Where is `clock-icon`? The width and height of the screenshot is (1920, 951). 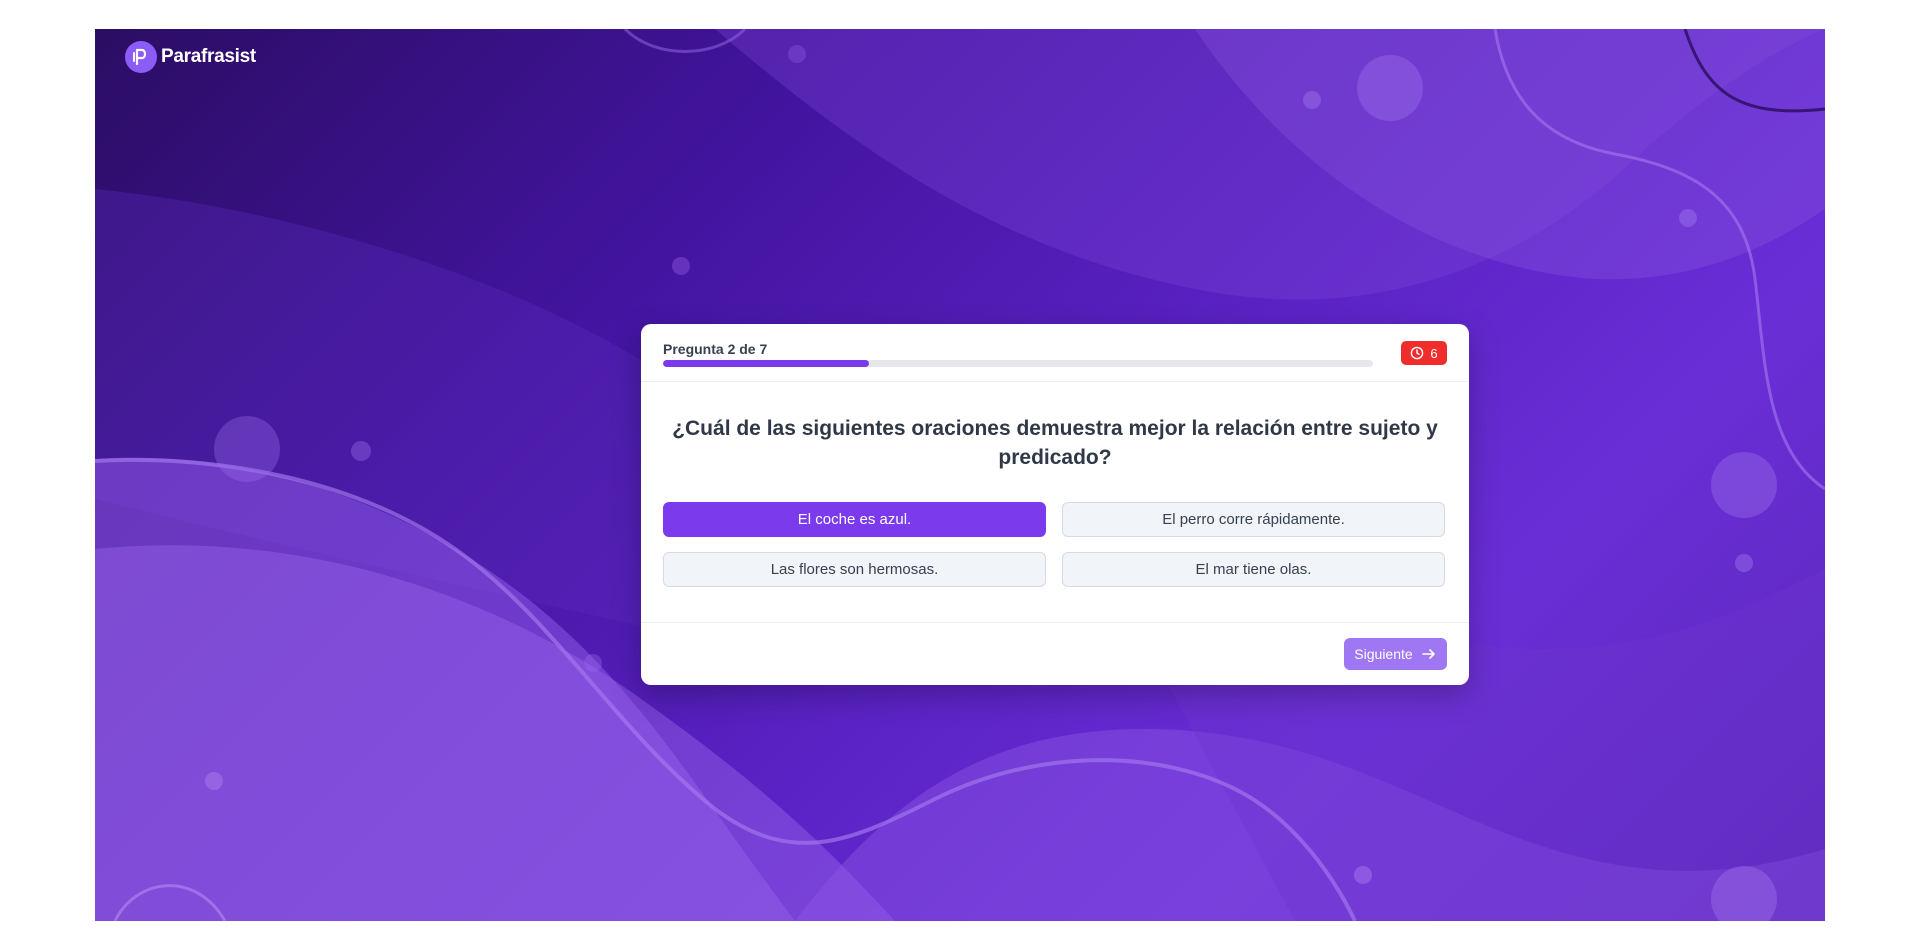
clock-icon is located at coordinates (1417, 353).